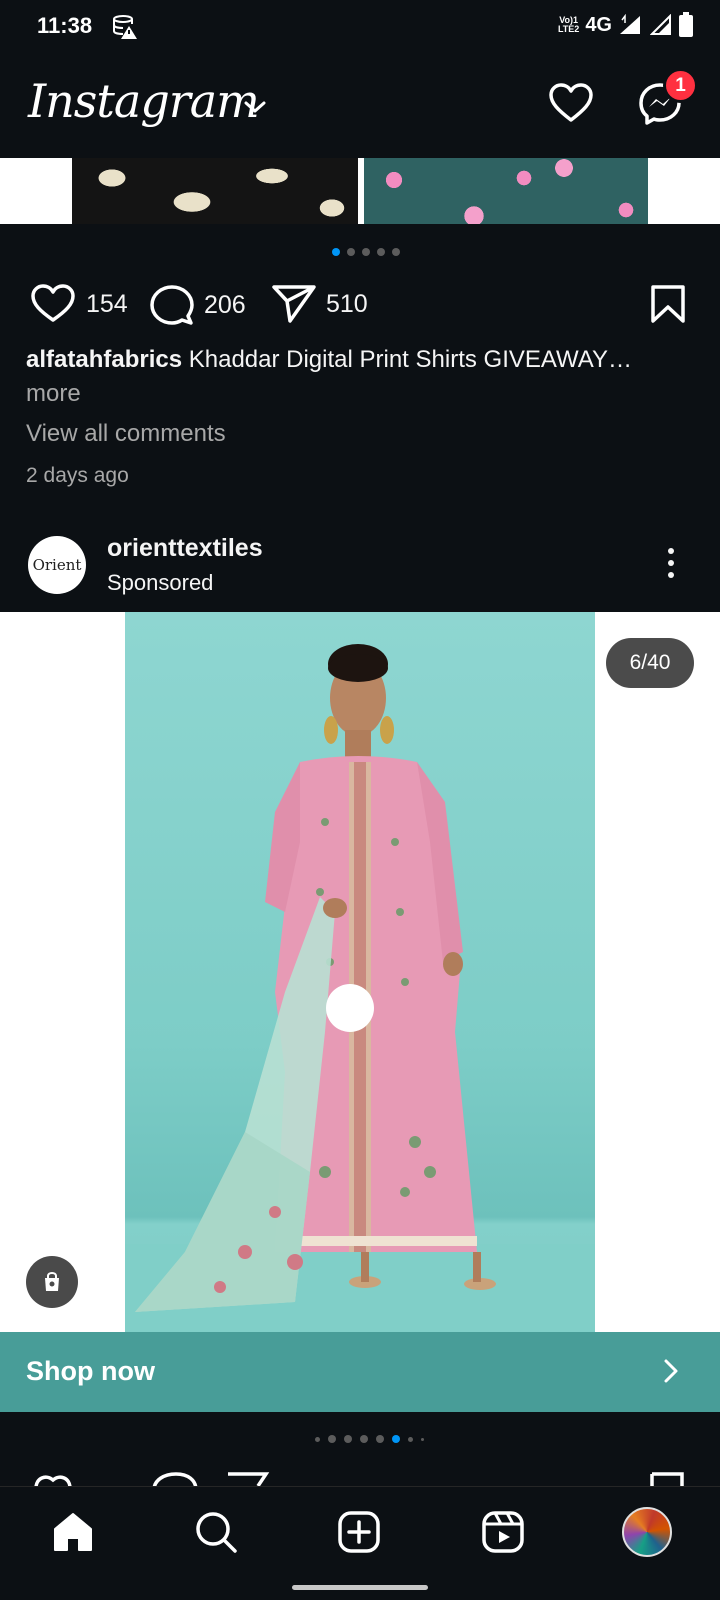 Image resolution: width=720 pixels, height=1600 pixels. Describe the element at coordinates (52, 1282) in the screenshot. I see `shopping-bag-icon` at that location.